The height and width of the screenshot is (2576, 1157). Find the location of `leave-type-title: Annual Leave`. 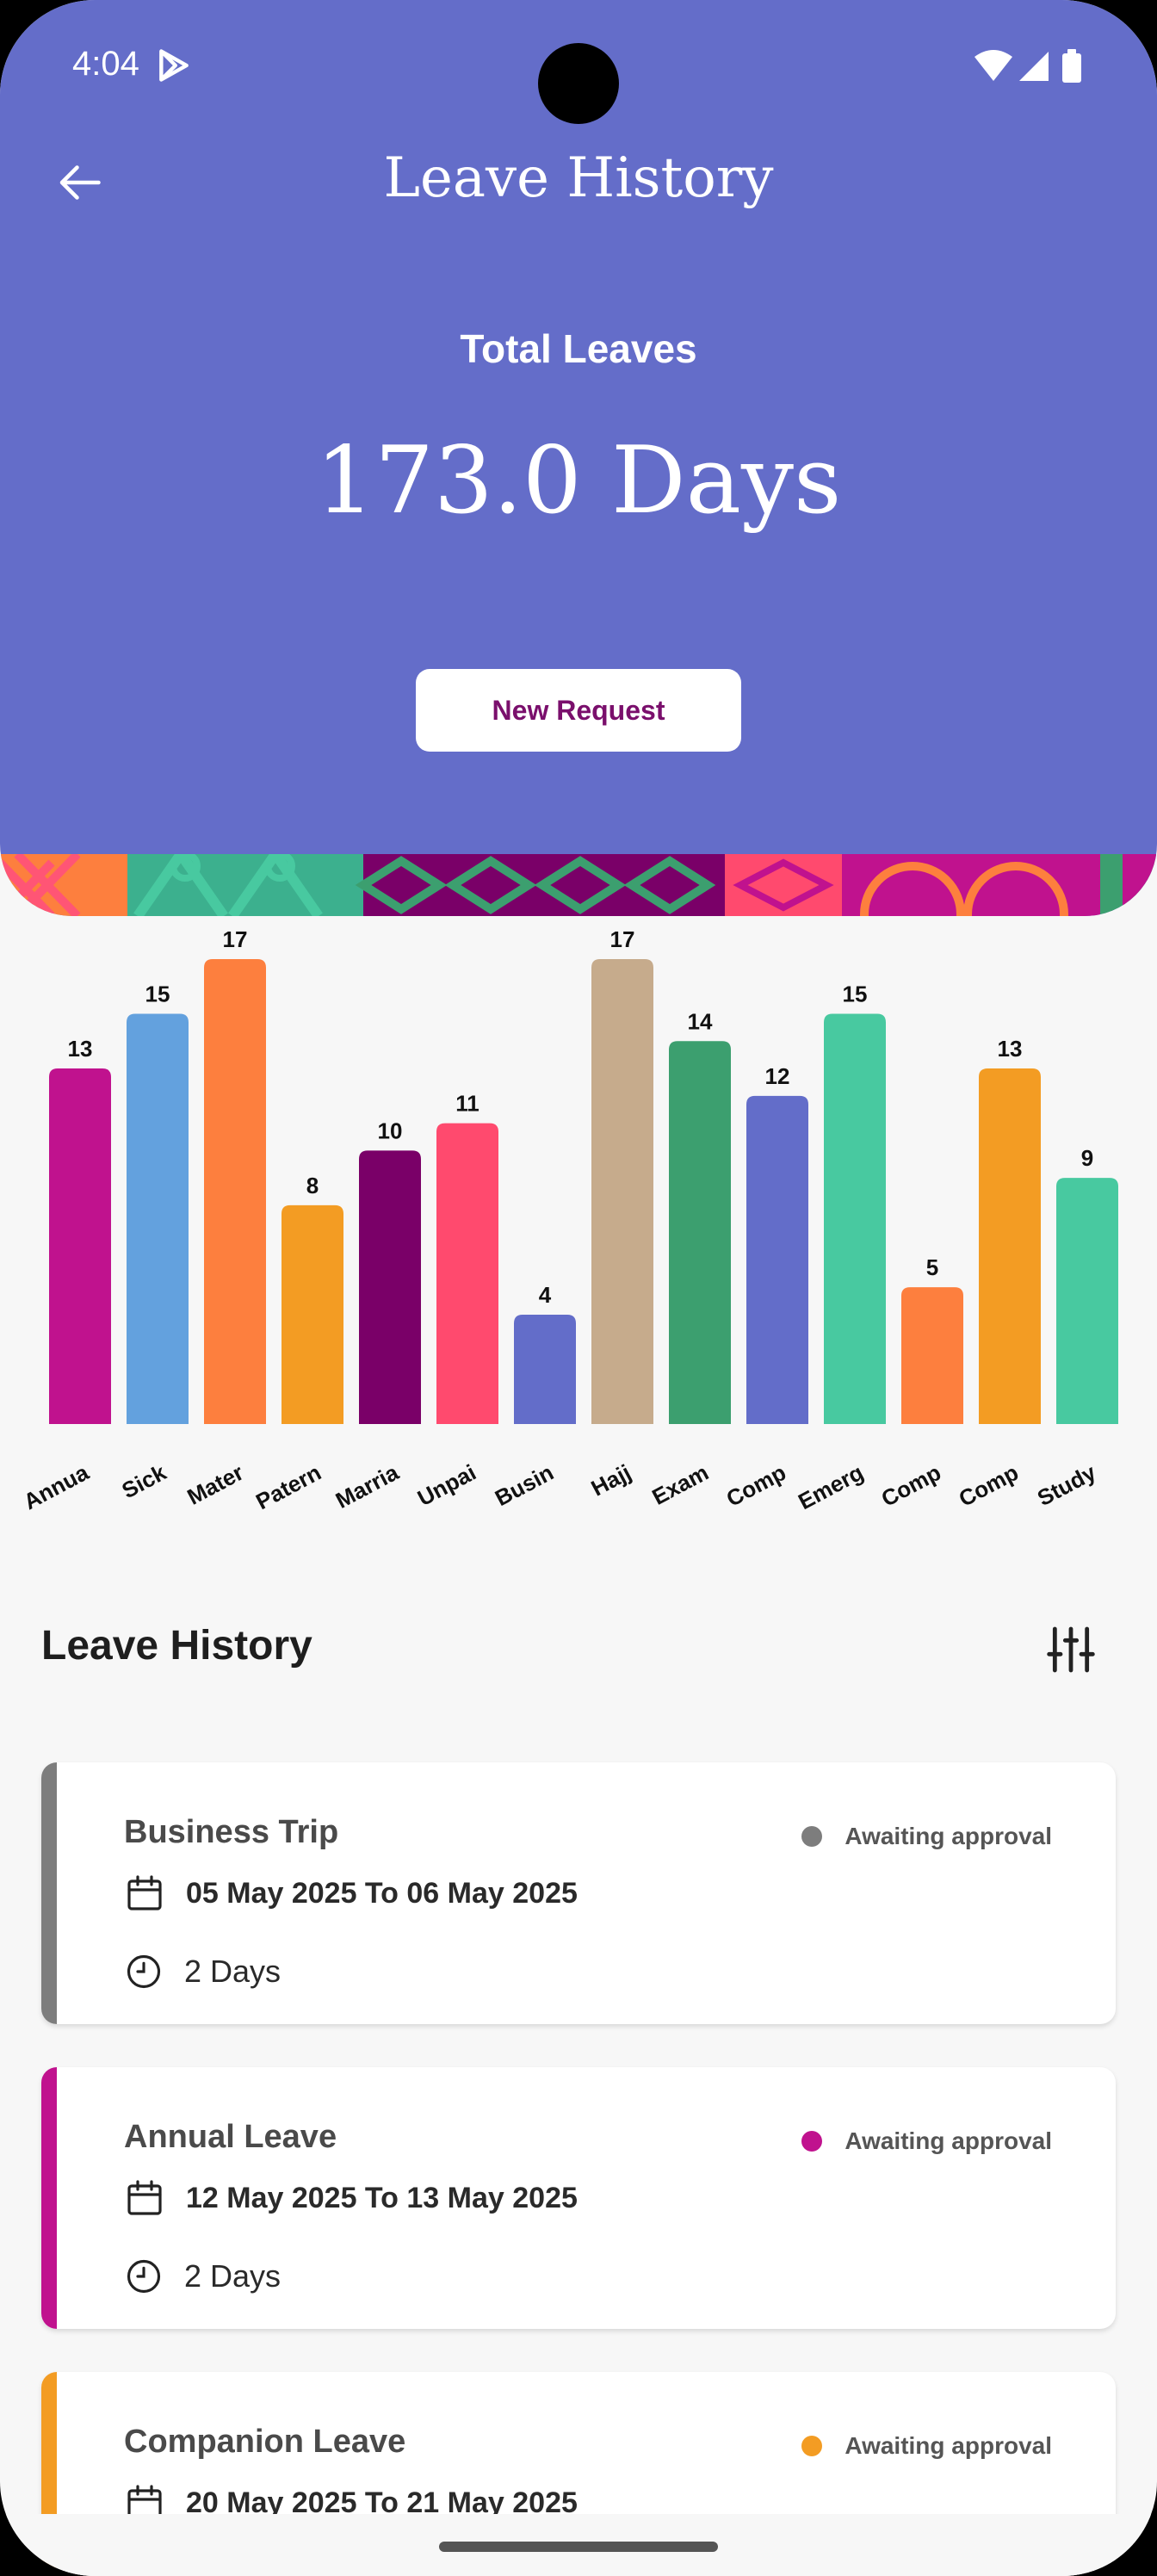

leave-type-title: Annual Leave is located at coordinates (231, 2137).